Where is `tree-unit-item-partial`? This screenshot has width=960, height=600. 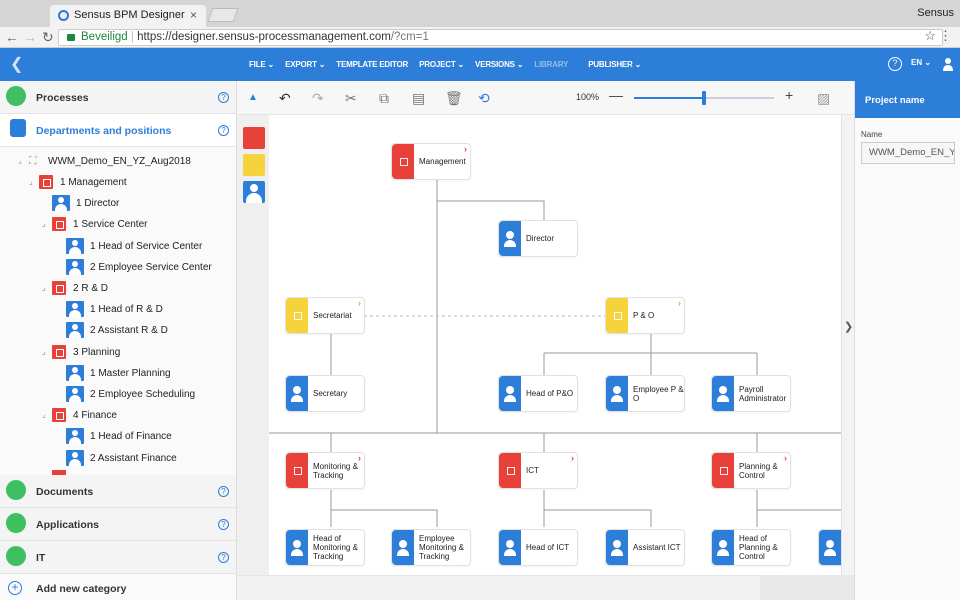
tree-unit-item-partial is located at coordinates (59, 472).